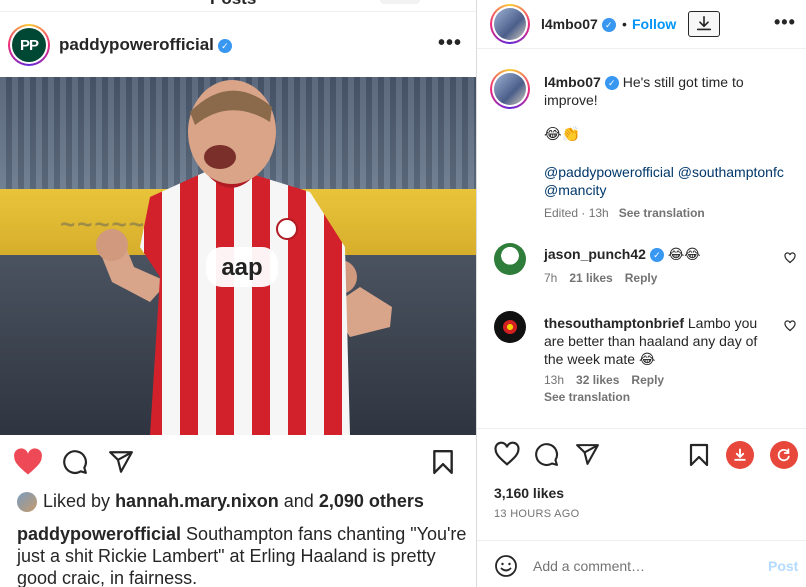 The width and height of the screenshot is (806, 587). I want to click on comment-meta: 13h 32 likes Reply, so click(604, 380).